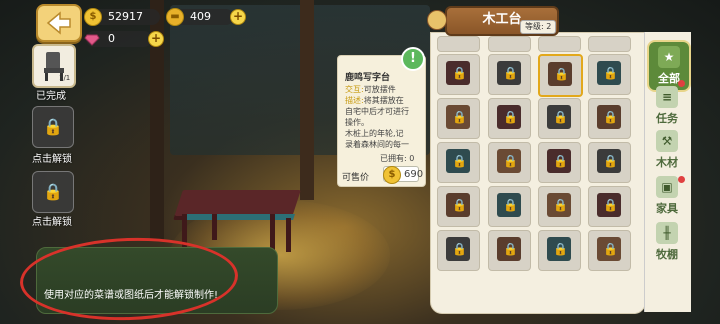 This screenshot has height=324, width=720. I want to click on flavor-line: 木桩上的年轮,记, so click(374, 133).